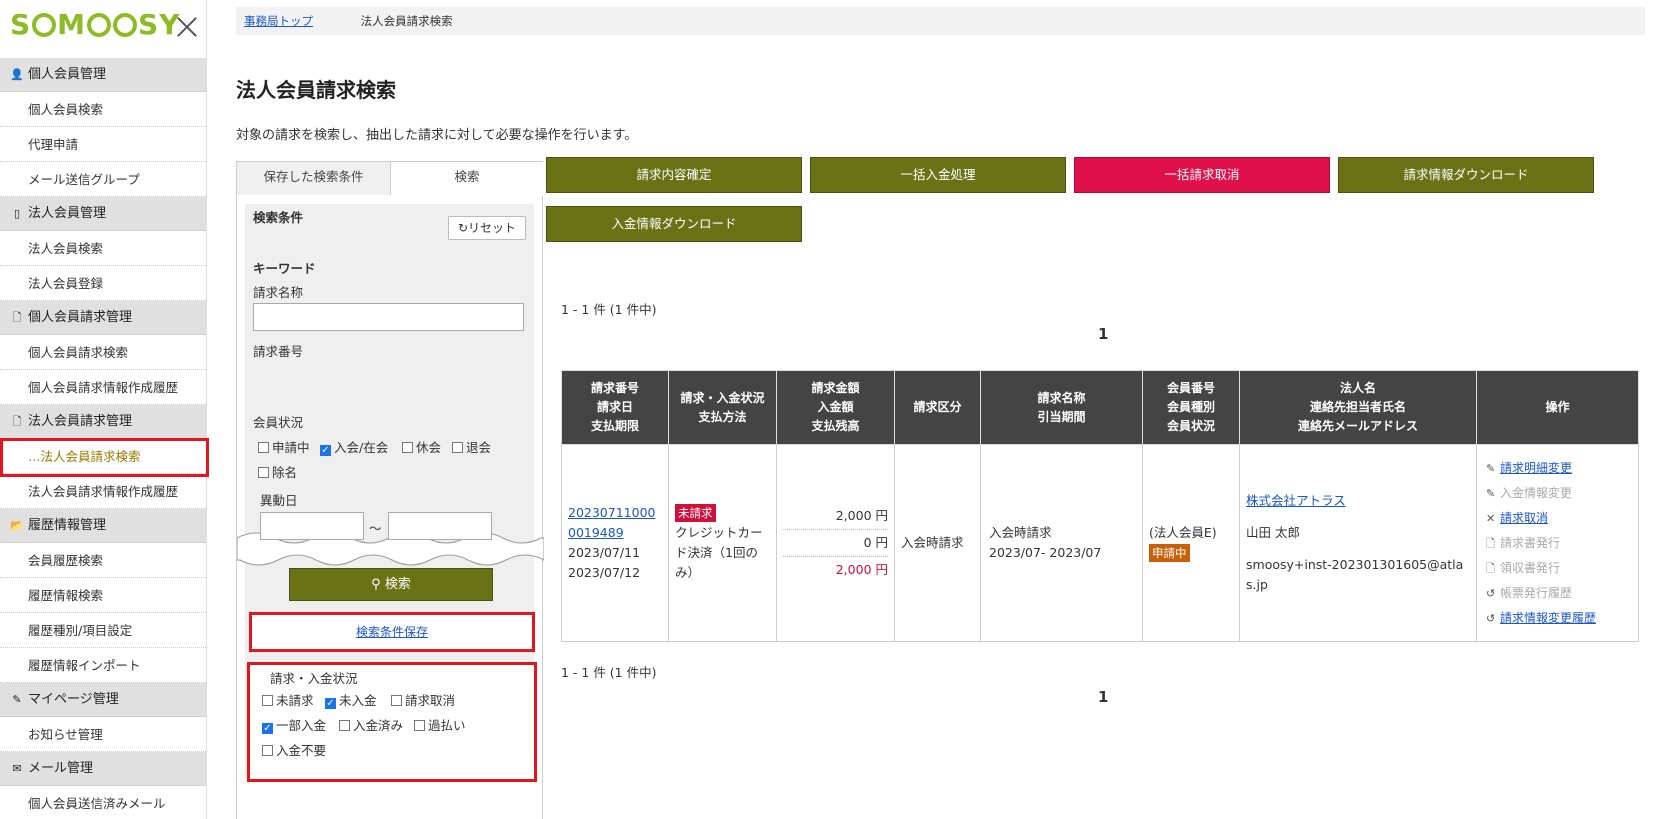  I want to click on sidebar-item: 個人会員請求情報作成履歴, so click(103, 387).